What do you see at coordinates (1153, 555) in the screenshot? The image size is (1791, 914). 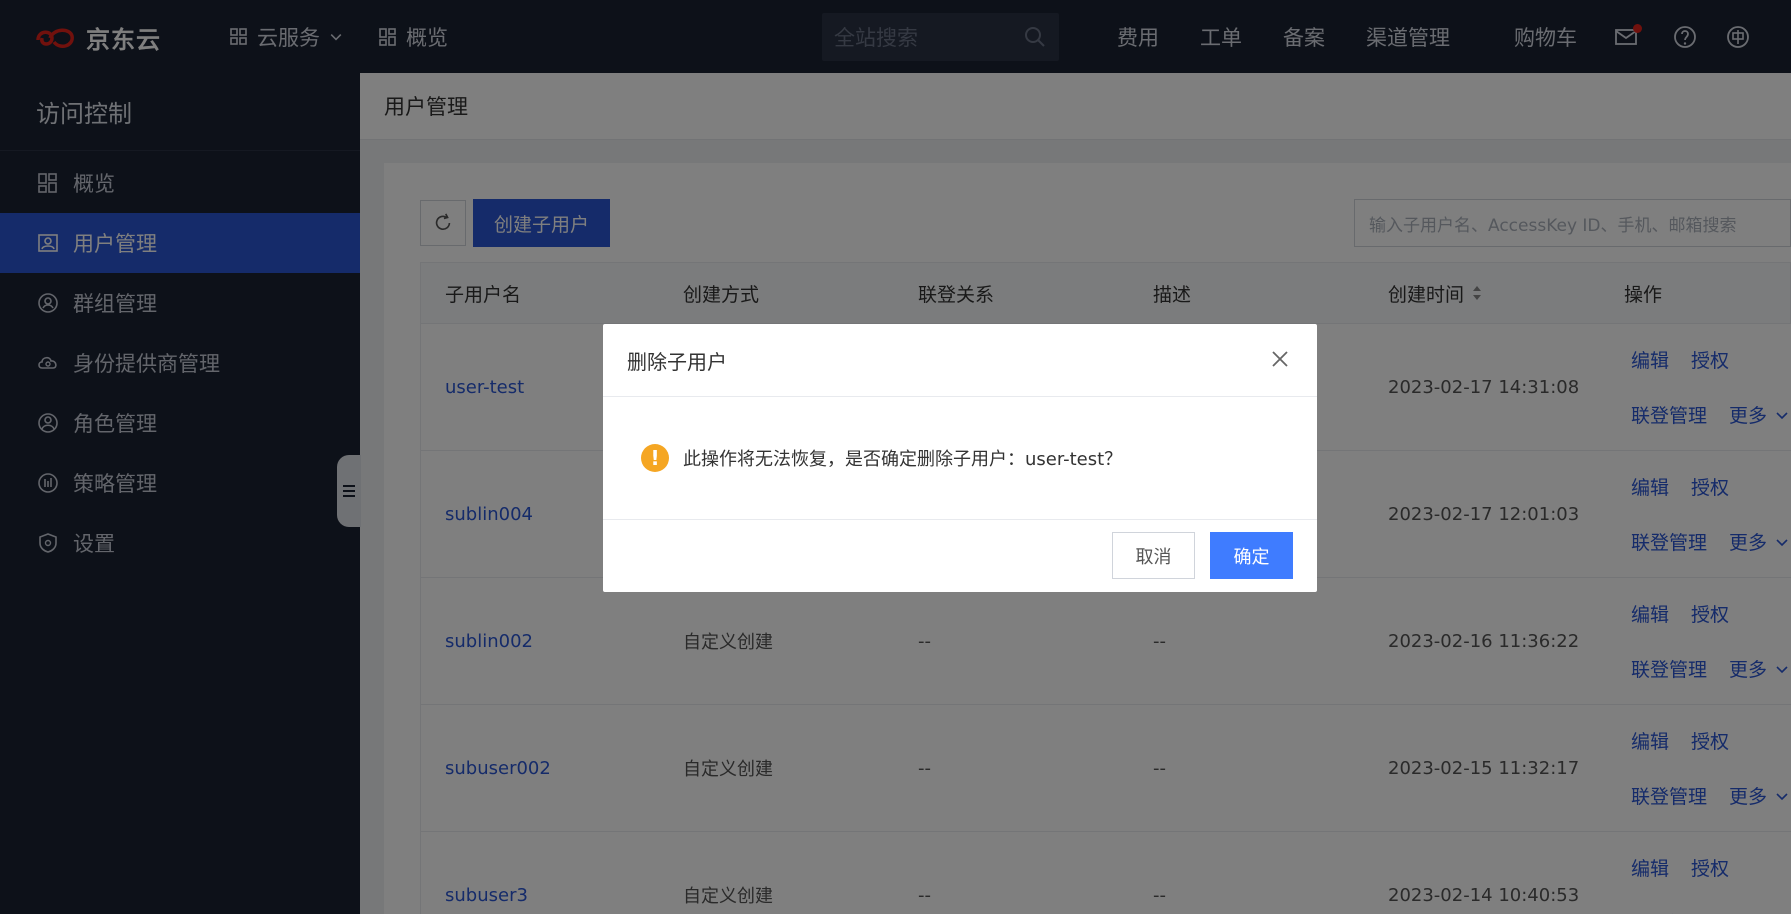 I see `cancel-button: 取消` at bounding box center [1153, 555].